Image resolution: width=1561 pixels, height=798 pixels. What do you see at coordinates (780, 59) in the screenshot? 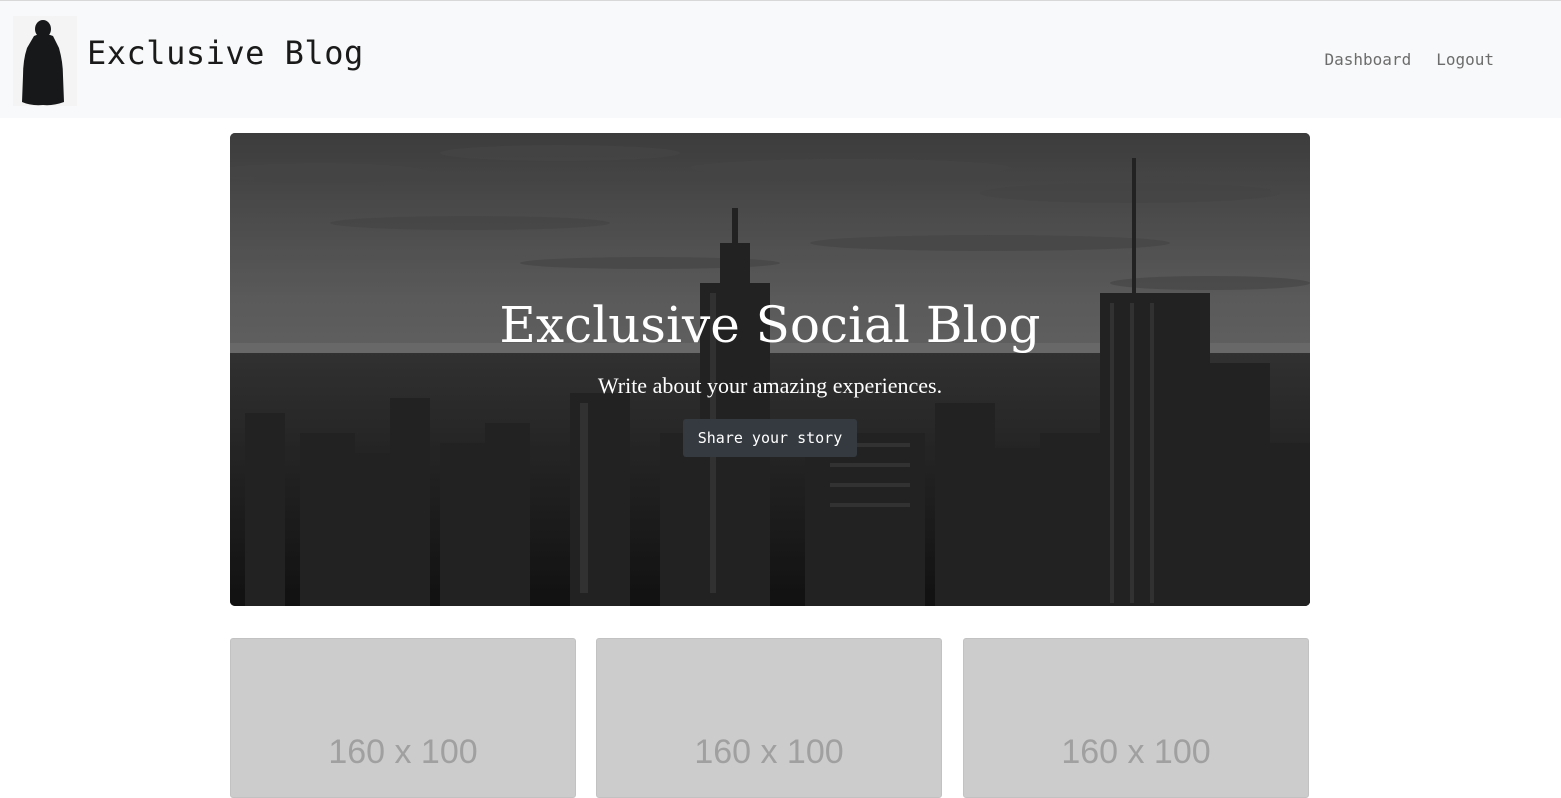
I see `navbar: Exclusive Blog Dashboard Logout` at bounding box center [780, 59].